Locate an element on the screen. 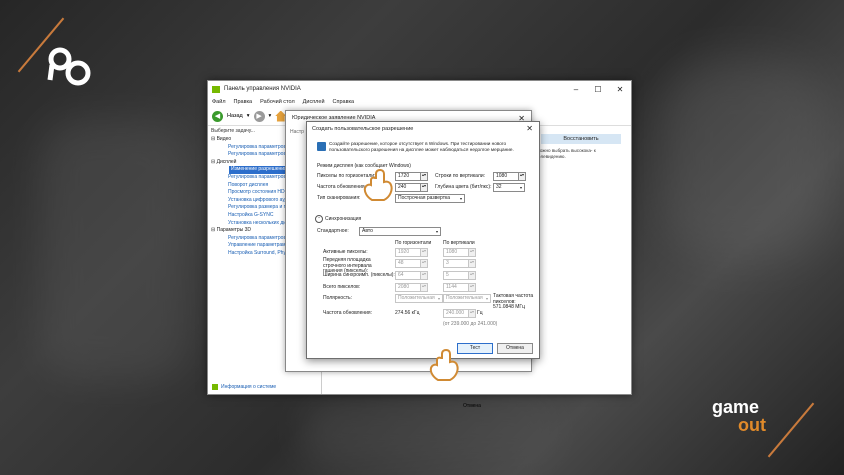 Image resolution: width=844 pixels, height=475 pixels. refresh-label: Частота обновления is located at coordinates (341, 187).